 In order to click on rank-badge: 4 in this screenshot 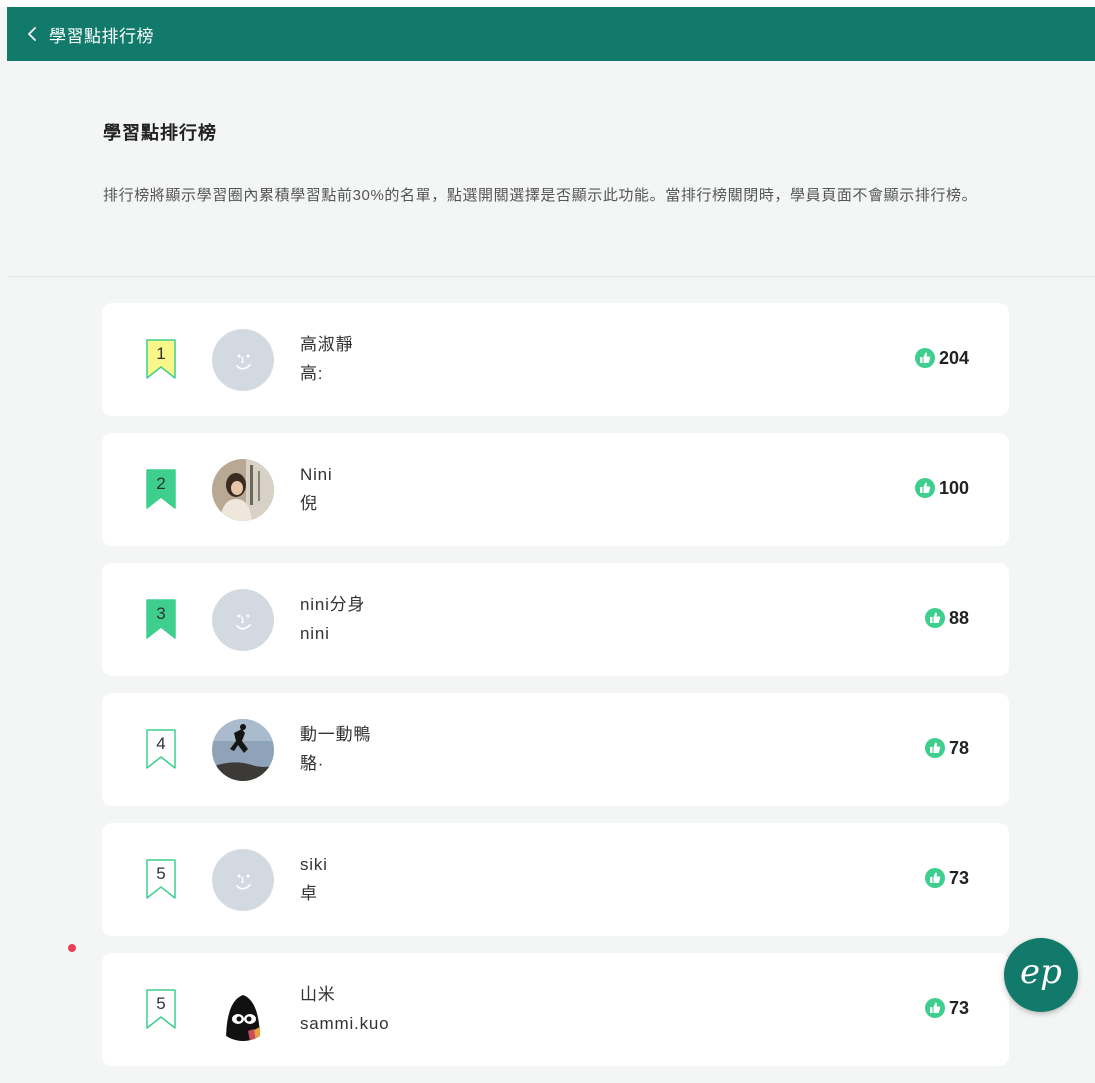, I will do `click(161, 750)`.